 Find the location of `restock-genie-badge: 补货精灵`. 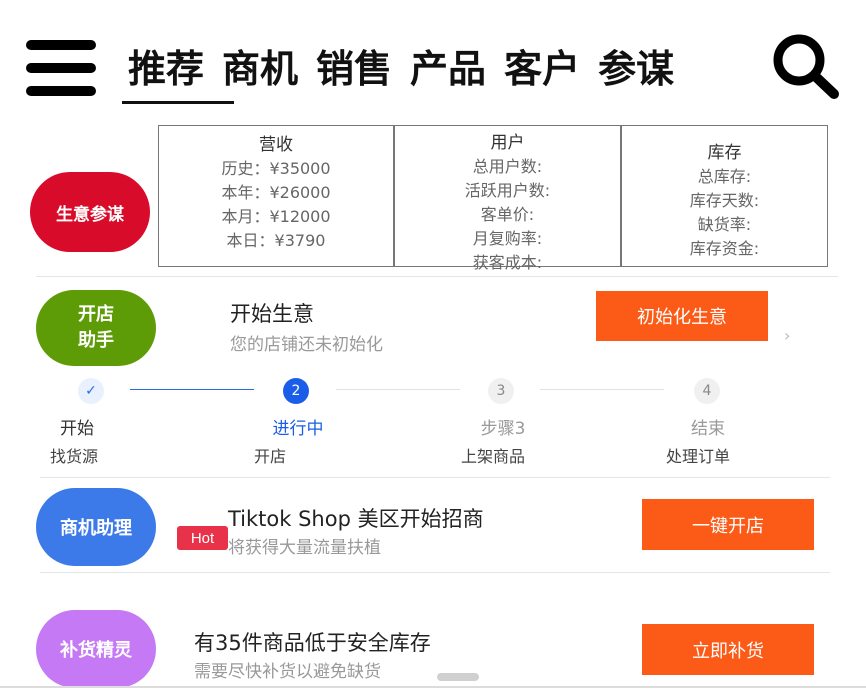

restock-genie-badge: 补货精灵 is located at coordinates (96, 649).